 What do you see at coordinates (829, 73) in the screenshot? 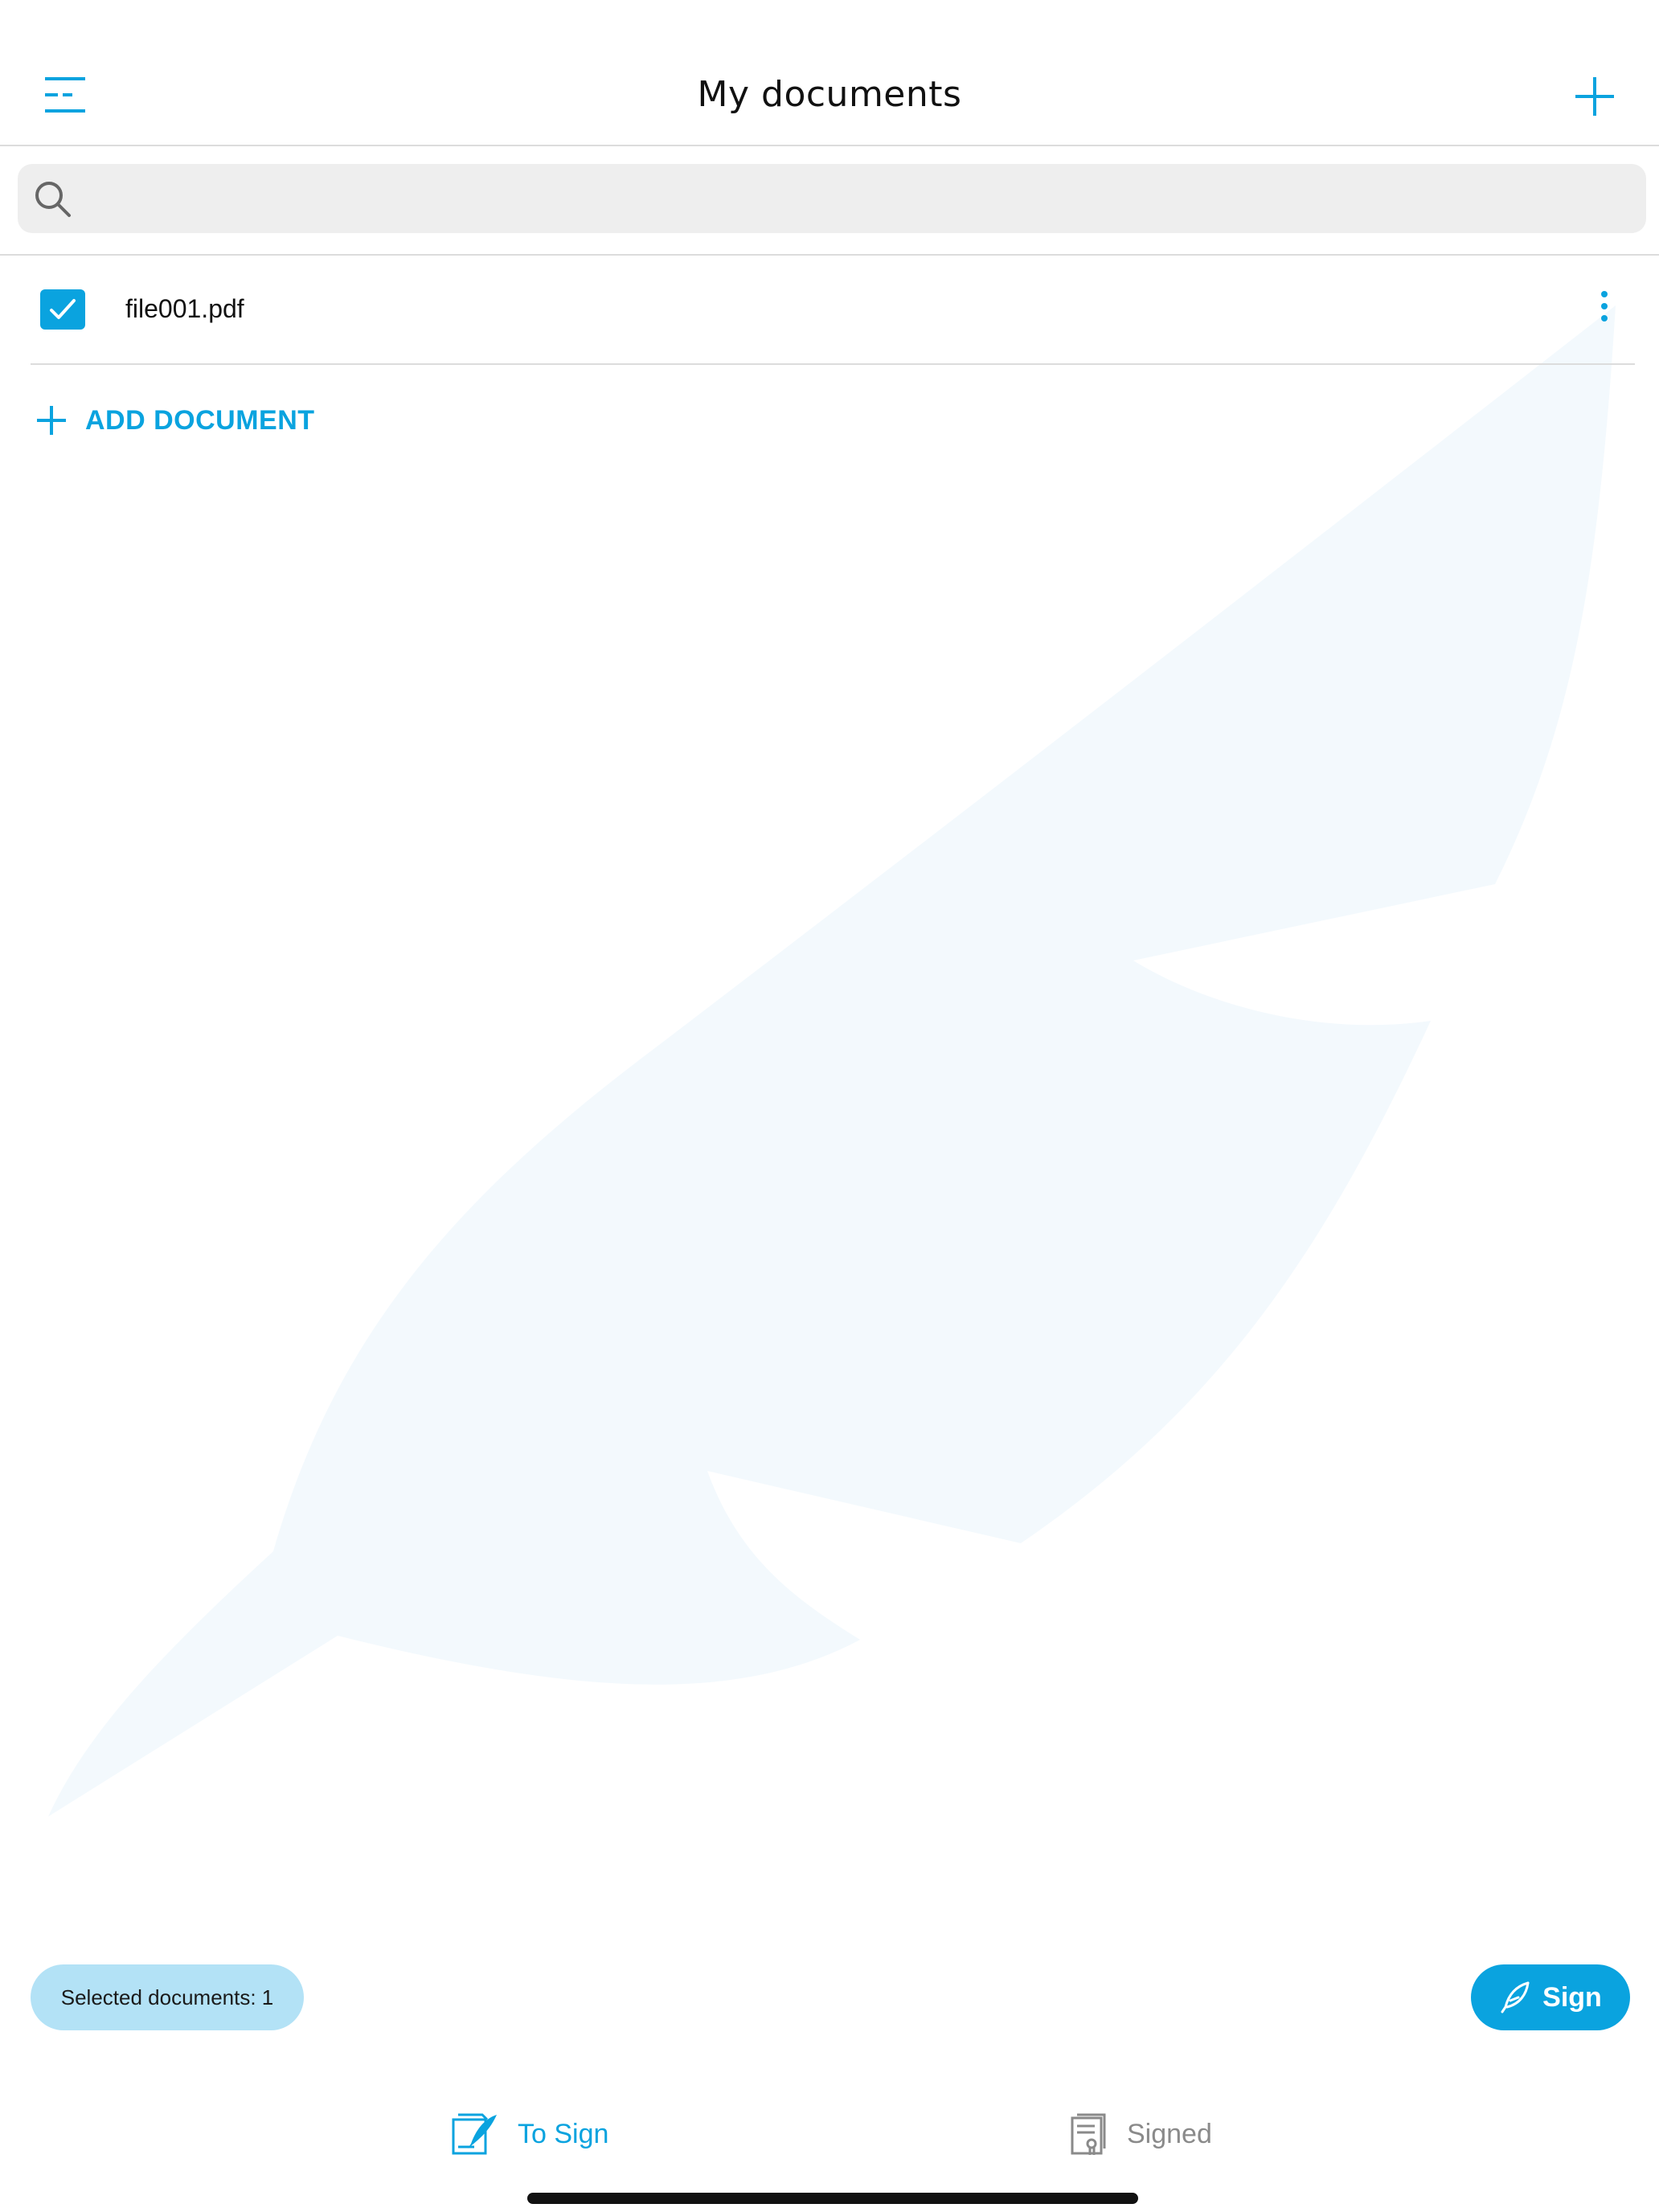
I see `top-bar: My documents` at bounding box center [829, 73].